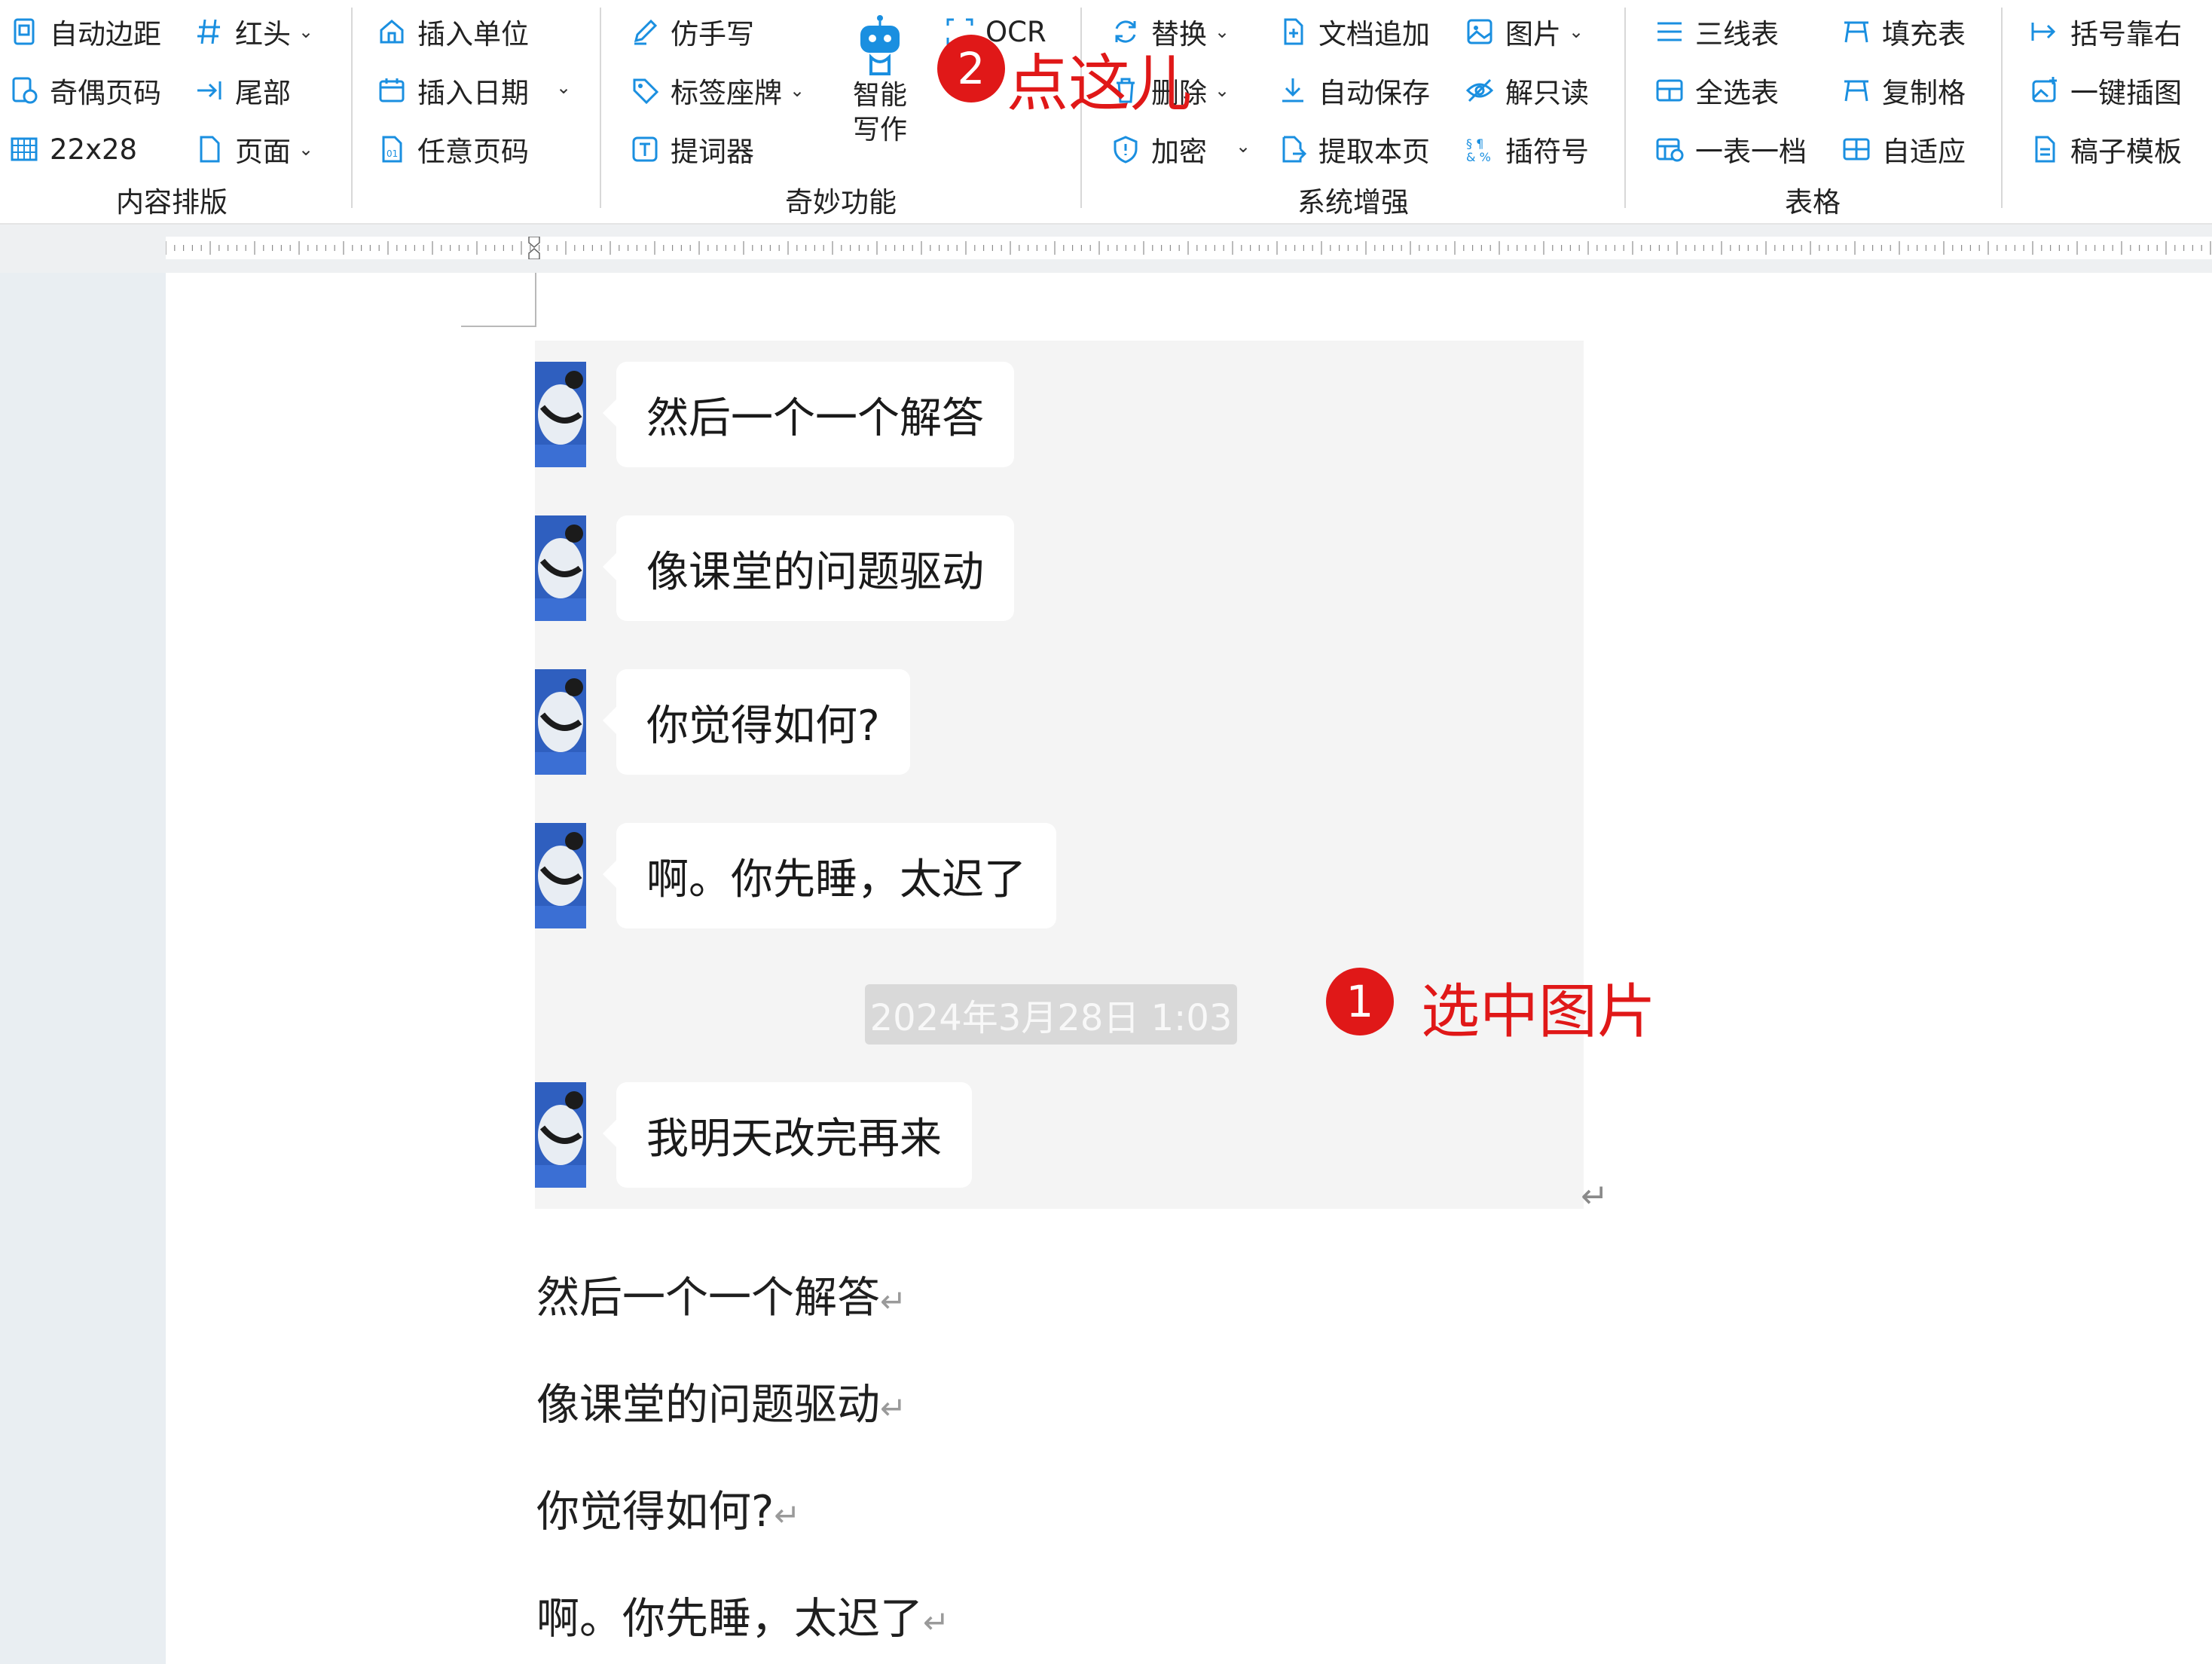 The height and width of the screenshot is (1664, 2212). Describe the element at coordinates (473, 34) in the screenshot. I see `insert-unit-label: 插入单位` at that location.